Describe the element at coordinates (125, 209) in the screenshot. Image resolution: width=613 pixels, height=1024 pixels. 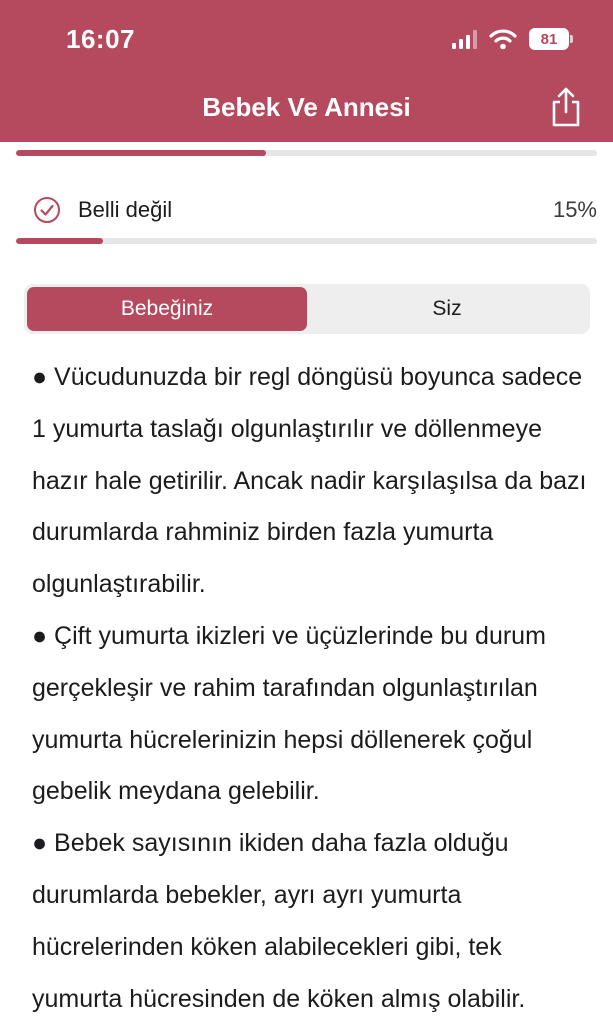
I see `answer-label: Belli değil` at that location.